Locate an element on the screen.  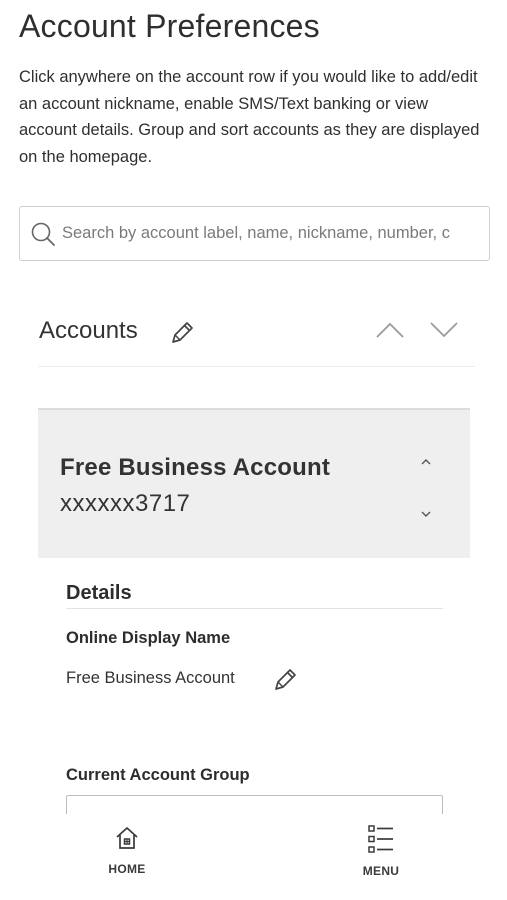
accounts-heading: Accounts is located at coordinates (88, 330).